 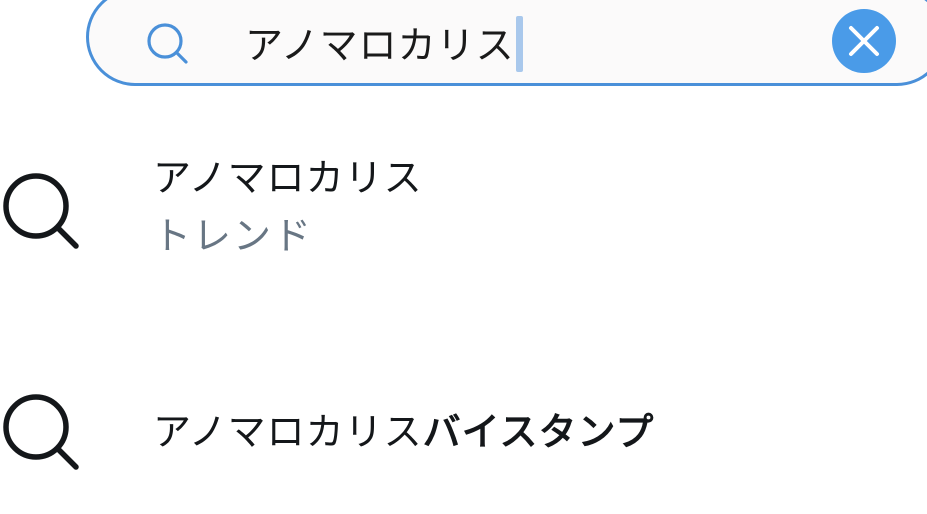 I want to click on suggestion-subtitle: トレンド, so click(x=233, y=236).